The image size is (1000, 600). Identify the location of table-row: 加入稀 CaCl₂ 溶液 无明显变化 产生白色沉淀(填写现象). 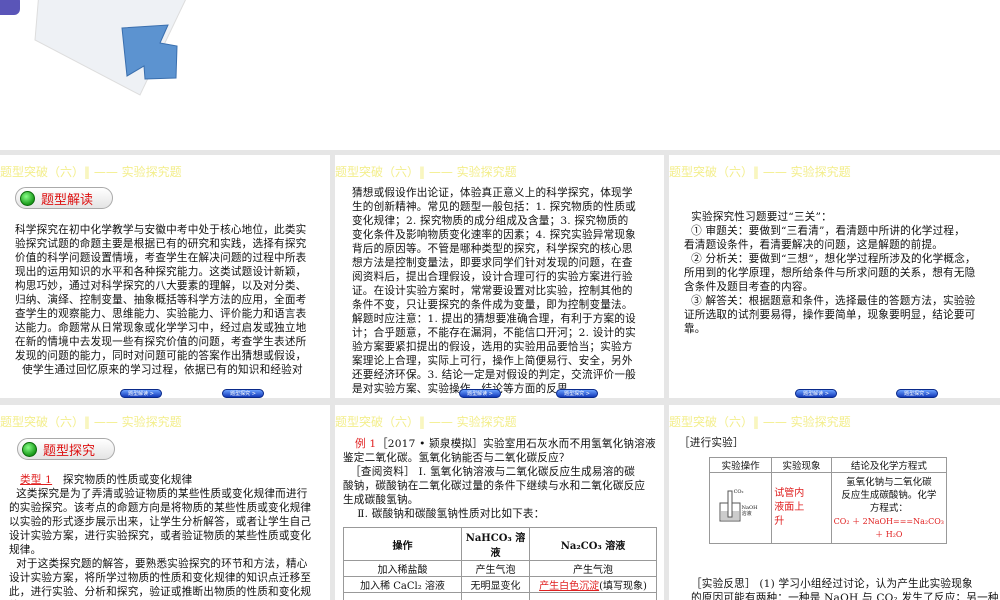
(500, 584).